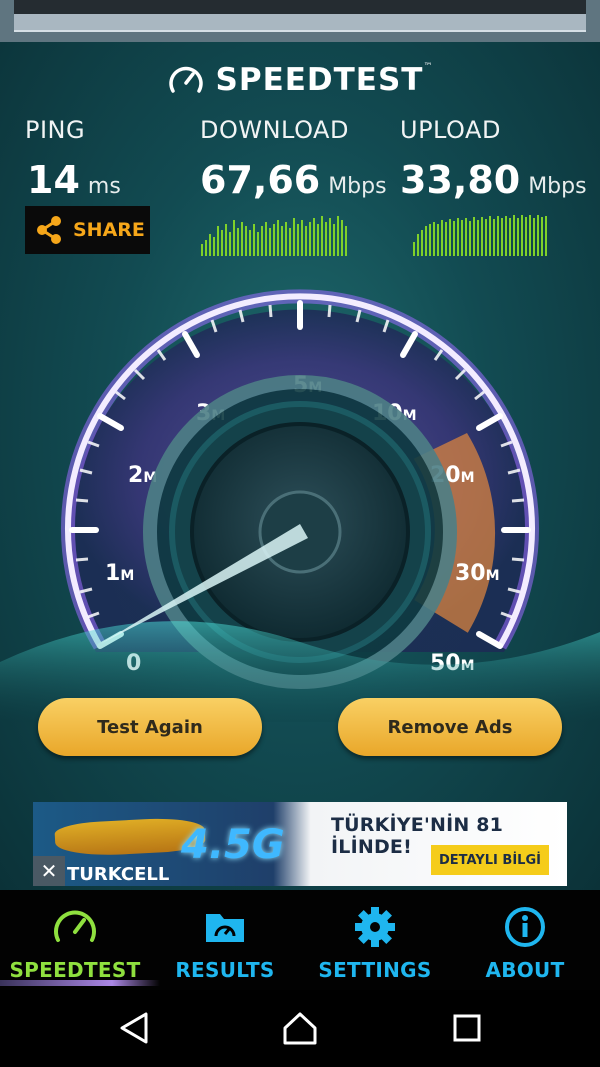 Image resolution: width=600 pixels, height=1067 pixels. Describe the element at coordinates (185, 79) in the screenshot. I see `speedometer-logo-icon` at that location.